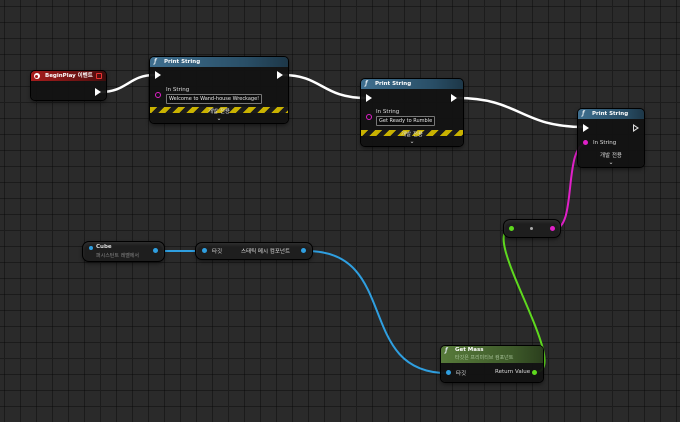  I want to click on cube-node-title: Cube, so click(104, 247).